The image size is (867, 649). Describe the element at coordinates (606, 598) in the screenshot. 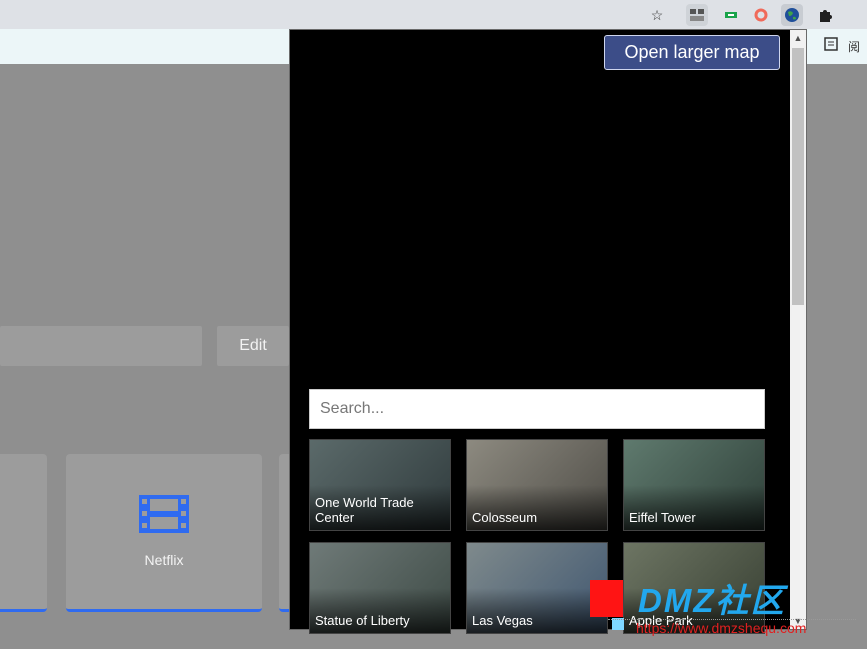

I see `watermark-logo-mark` at that location.